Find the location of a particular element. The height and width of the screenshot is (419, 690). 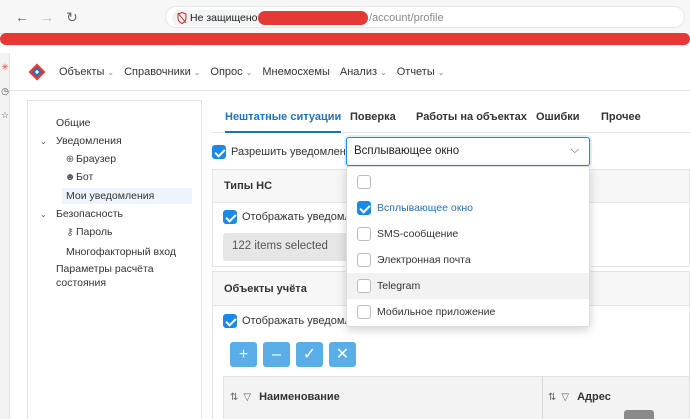

objects-show-label: Отображать уведомлен is located at coordinates (302, 321).